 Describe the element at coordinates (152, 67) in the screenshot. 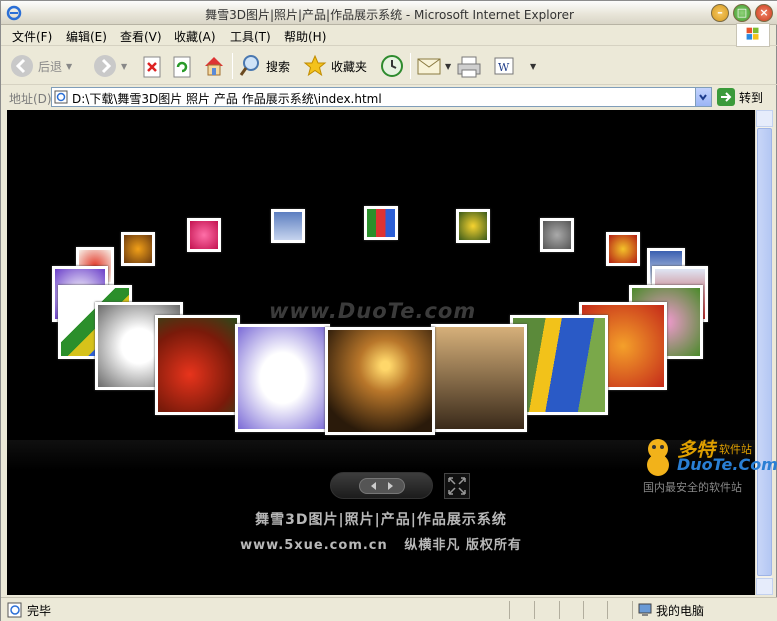

I see `stop-icon` at that location.